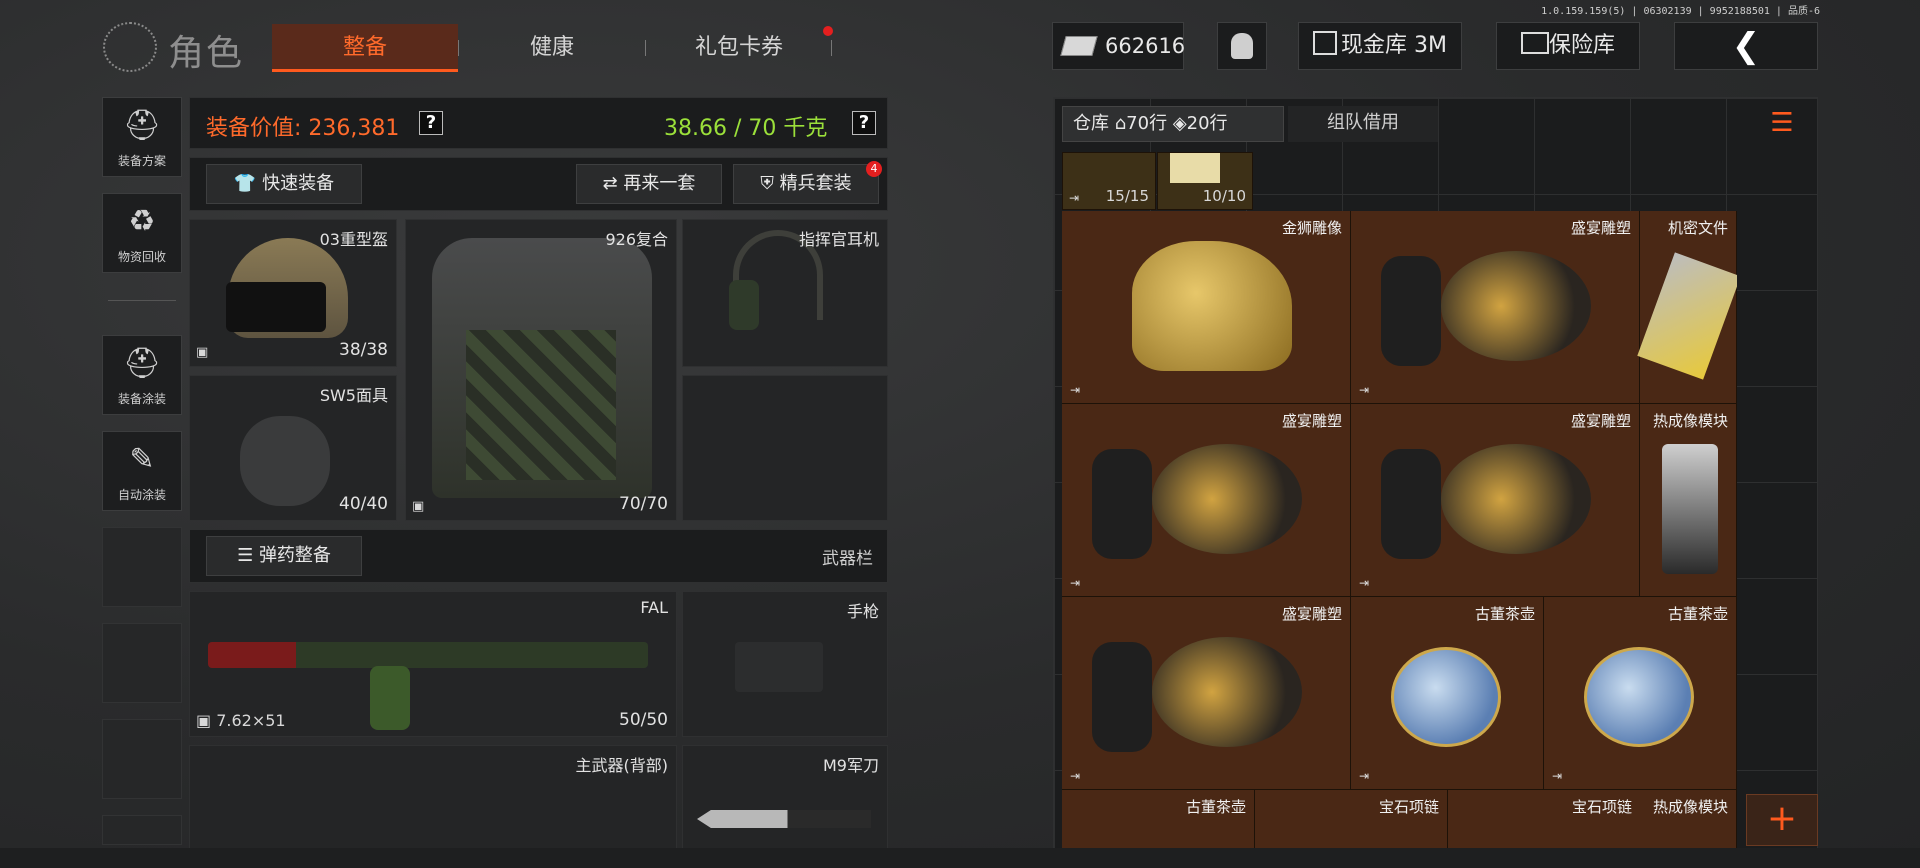 Image resolution: width=1920 pixels, height=868 pixels. I want to click on weapon-bar-label: 武器栏, so click(847, 559).